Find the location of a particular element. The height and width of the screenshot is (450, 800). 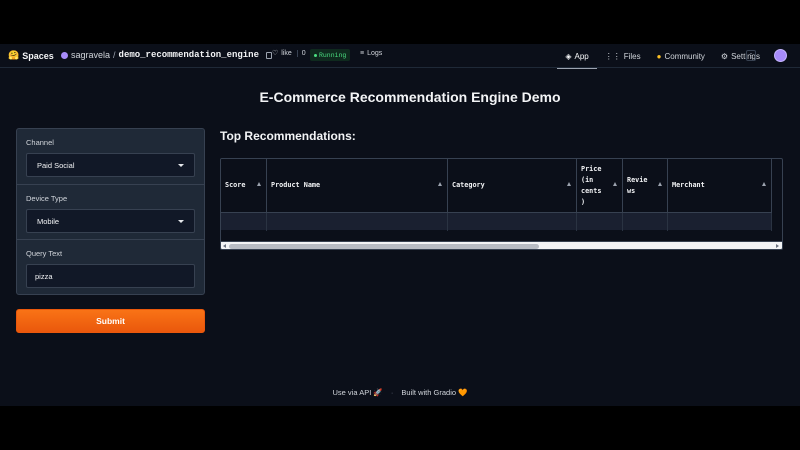

tab-files: ⋮⋮ Files is located at coordinates (623, 56).